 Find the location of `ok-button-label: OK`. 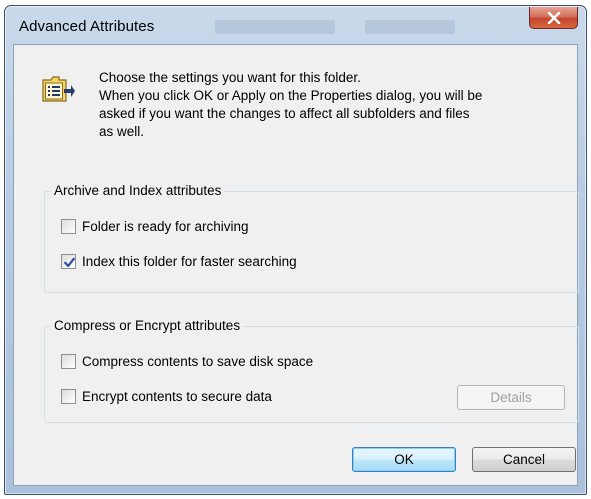

ok-button-label: OK is located at coordinates (404, 459).